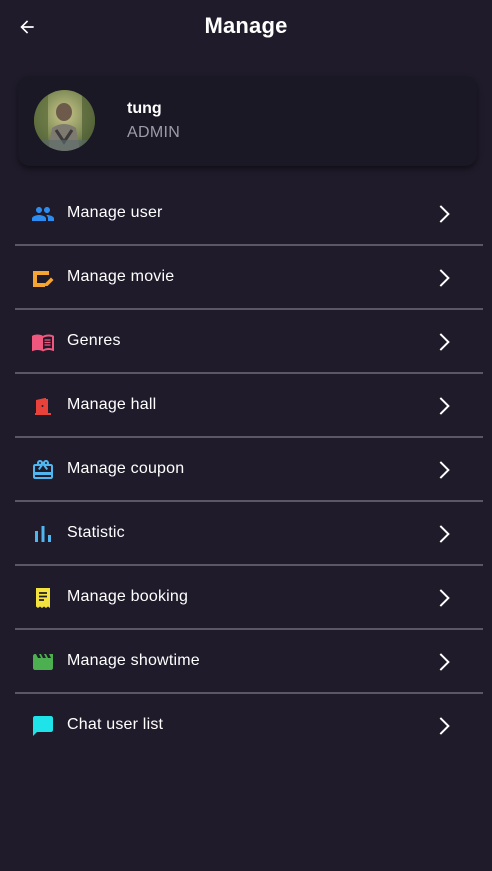 The height and width of the screenshot is (871, 492). I want to click on menu-label: Manage showtime, so click(133, 660).